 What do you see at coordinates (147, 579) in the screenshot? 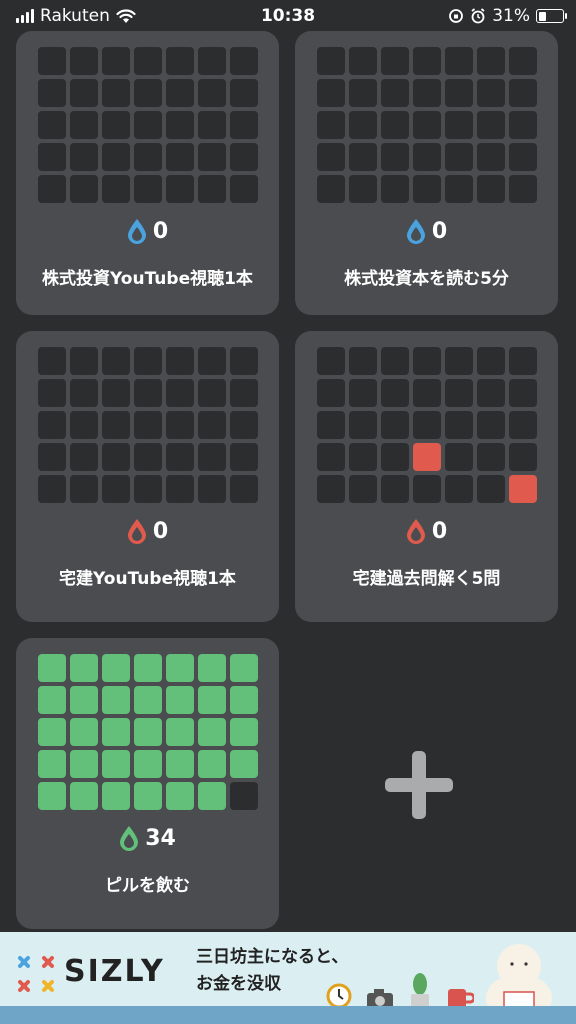
I see `habit-label: 宅建YouTube視聴1本` at bounding box center [147, 579].